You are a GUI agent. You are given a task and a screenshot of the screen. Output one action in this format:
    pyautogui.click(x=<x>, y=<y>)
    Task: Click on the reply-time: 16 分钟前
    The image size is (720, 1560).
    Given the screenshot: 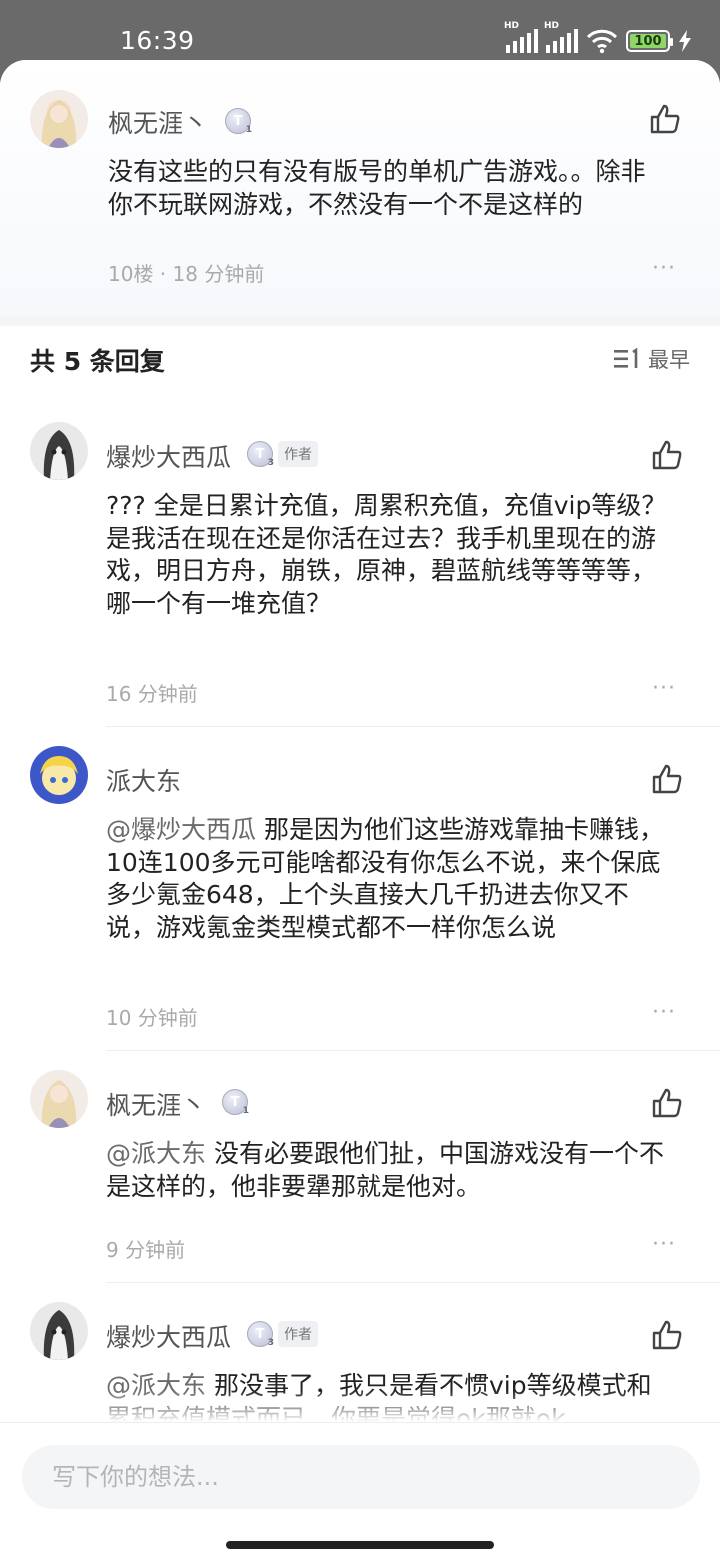 What is the action you would take?
    pyautogui.click(x=152, y=694)
    